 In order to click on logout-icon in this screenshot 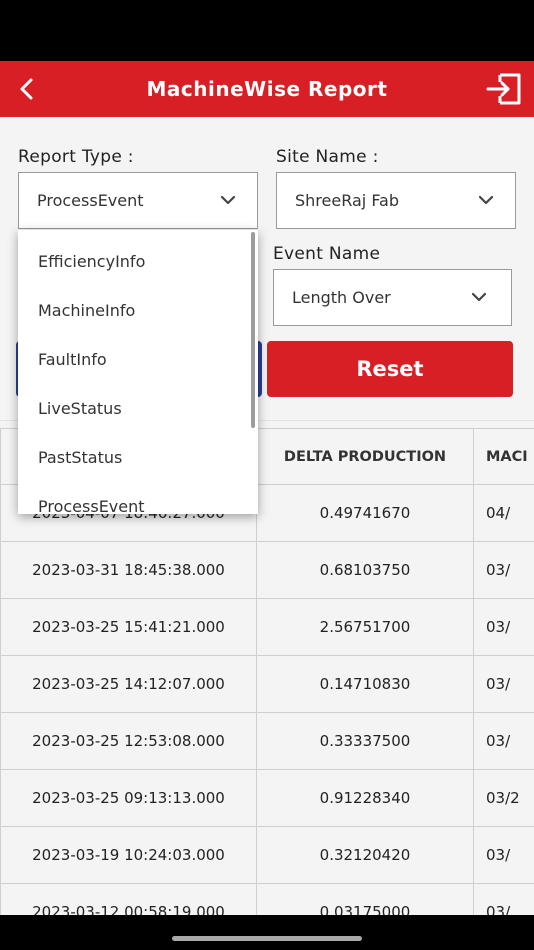, I will do `click(504, 89)`.